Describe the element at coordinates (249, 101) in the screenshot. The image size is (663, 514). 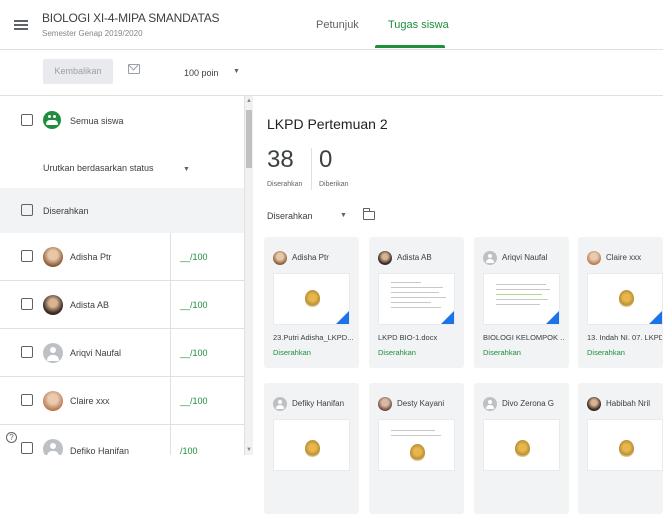
I see `scroll-up-arrow-icon: ▲` at that location.